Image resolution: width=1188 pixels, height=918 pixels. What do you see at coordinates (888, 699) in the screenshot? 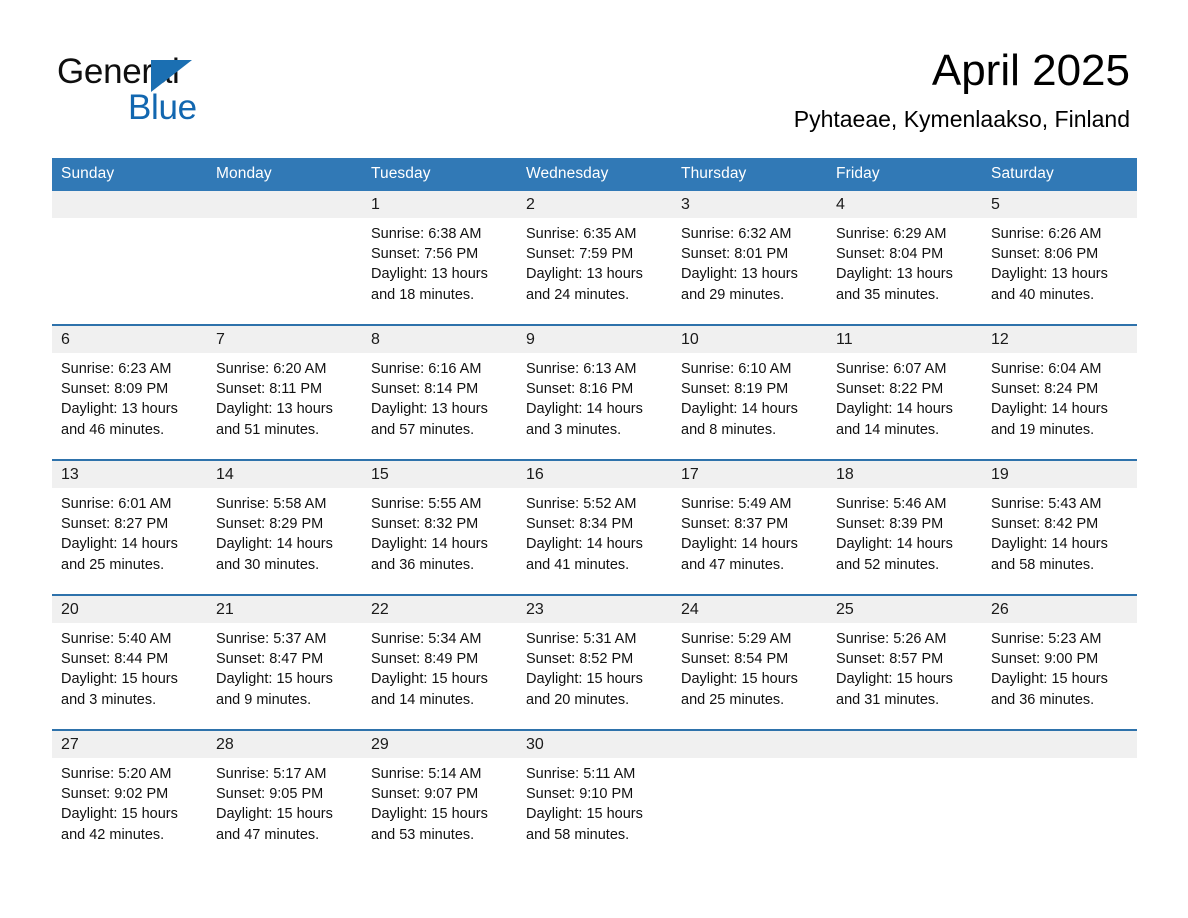
I see `daylight-text-cont: and 31 minutes.` at bounding box center [888, 699].